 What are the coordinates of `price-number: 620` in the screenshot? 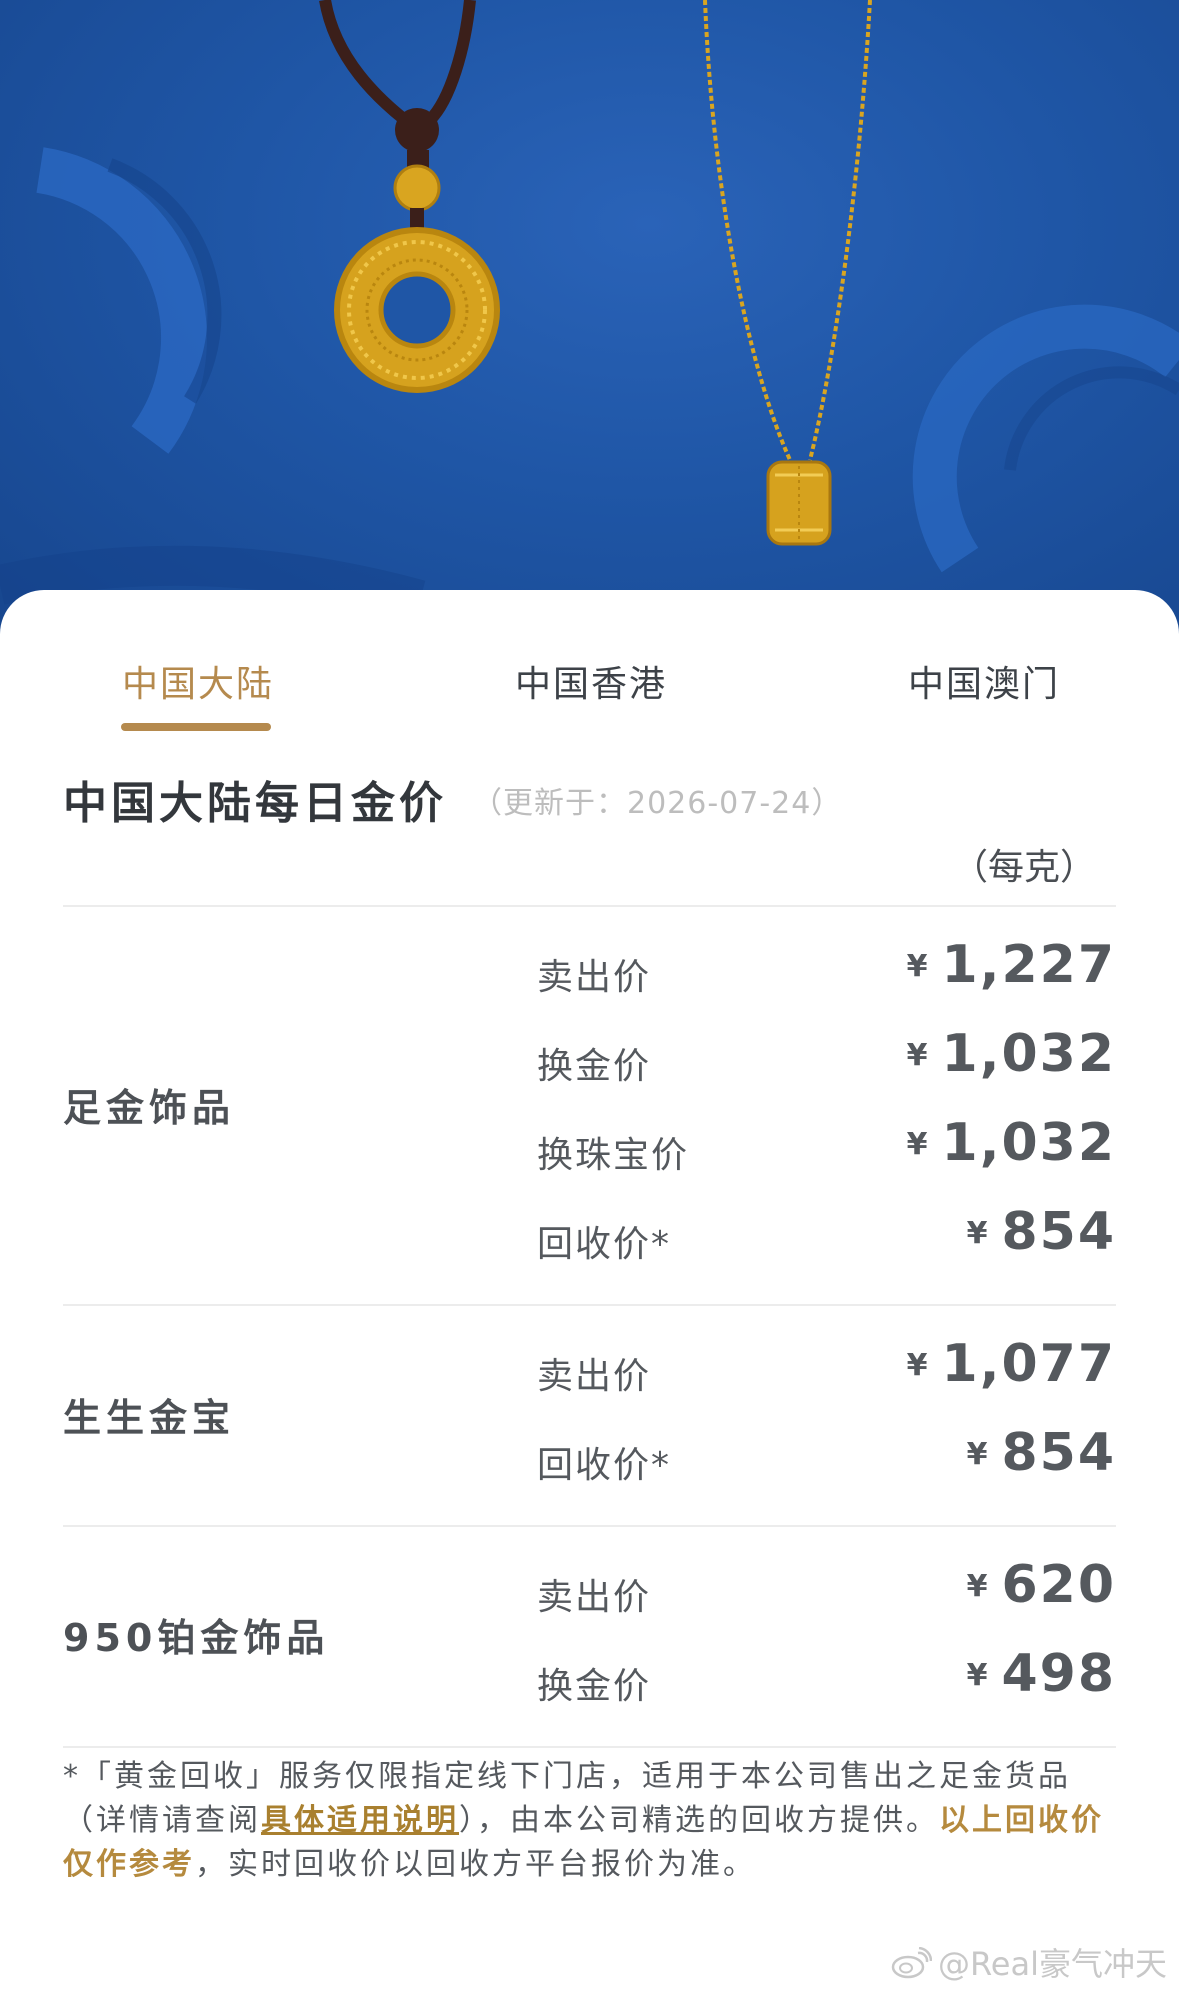 It's located at (1058, 1585).